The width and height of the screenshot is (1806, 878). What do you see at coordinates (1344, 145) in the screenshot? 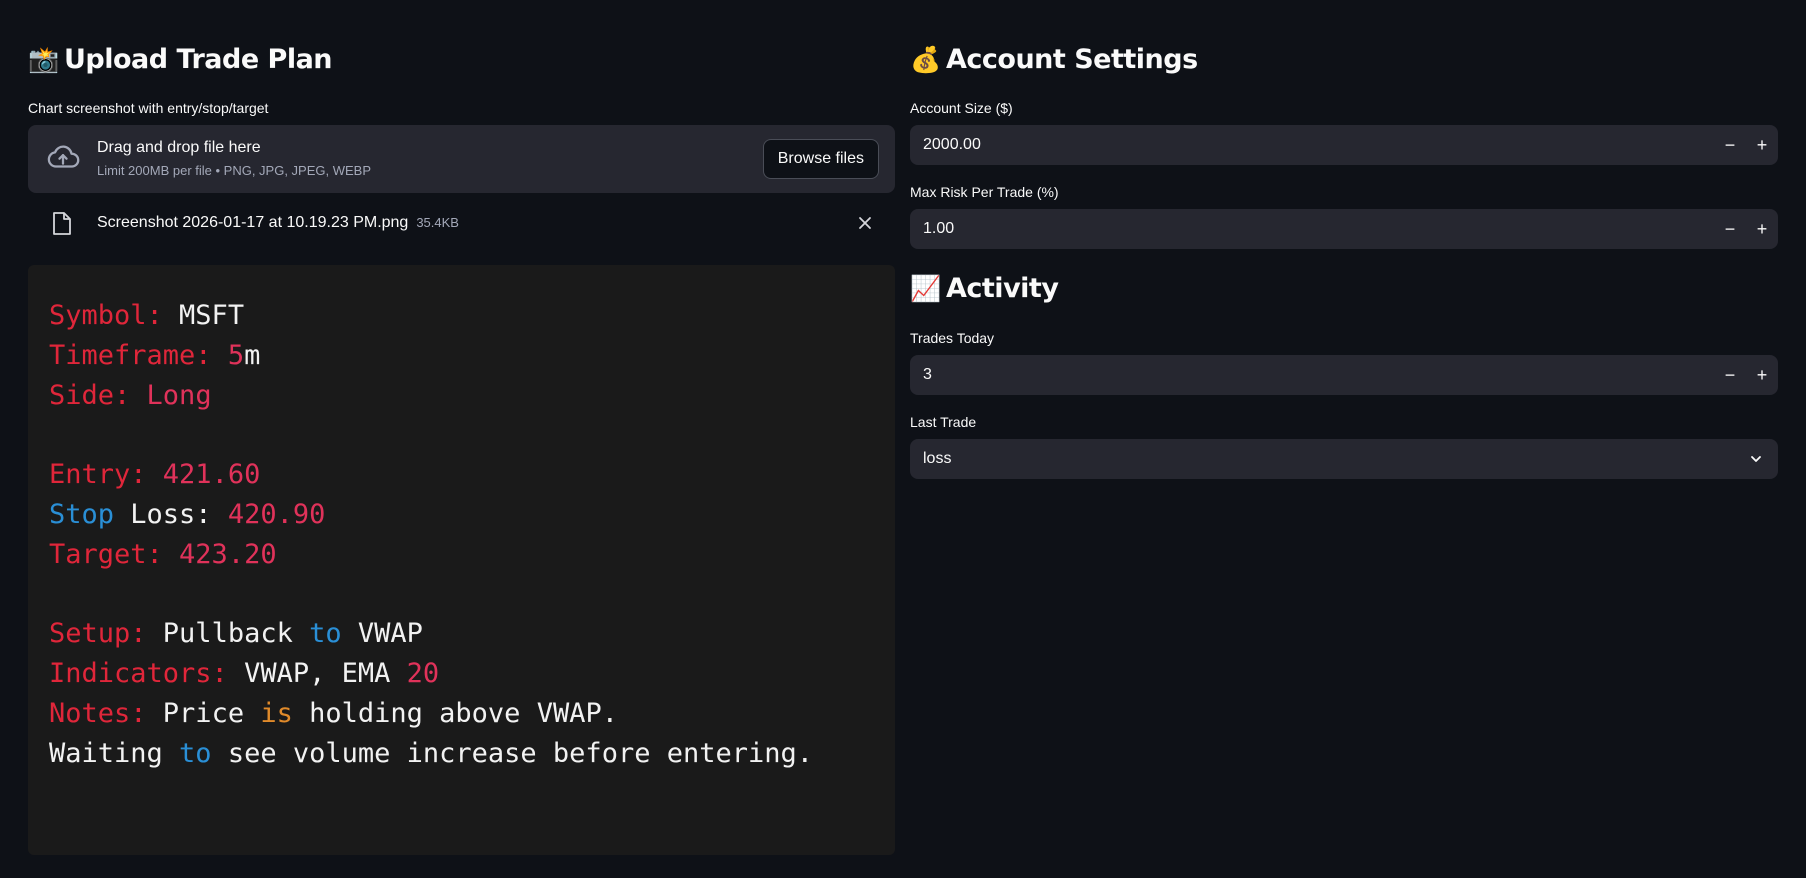
I see `account-size-input: 2000.00 − +` at bounding box center [1344, 145].